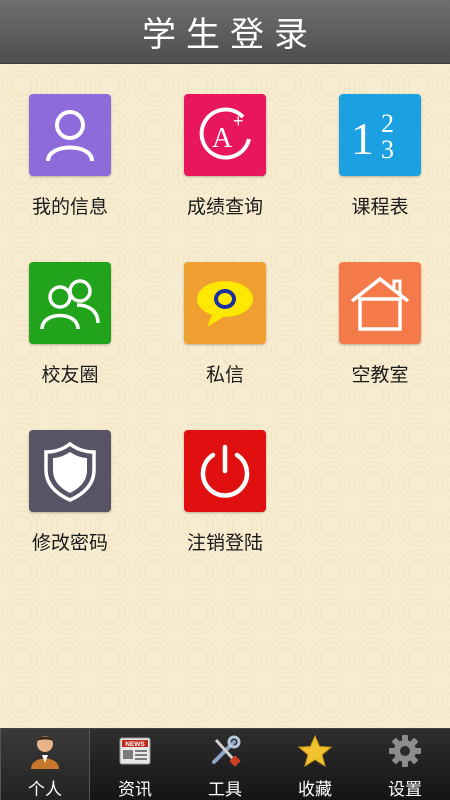  Describe the element at coordinates (380, 135) in the screenshot. I see `numbers-123-icon: 1 2 3` at that location.